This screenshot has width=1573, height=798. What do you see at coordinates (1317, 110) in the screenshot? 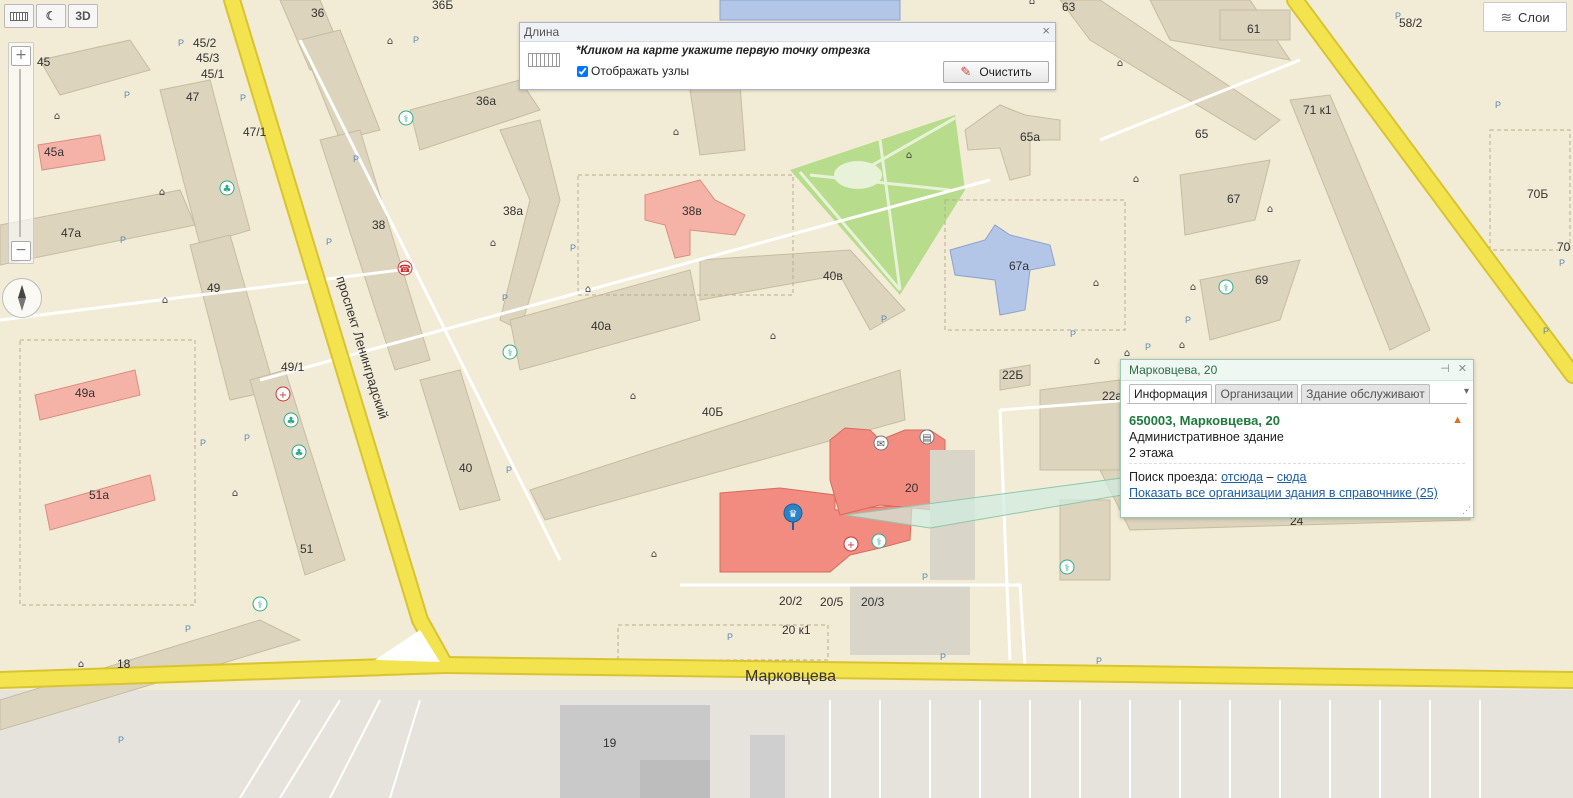
I see `building-label-71k1: 71 к1` at bounding box center [1317, 110].